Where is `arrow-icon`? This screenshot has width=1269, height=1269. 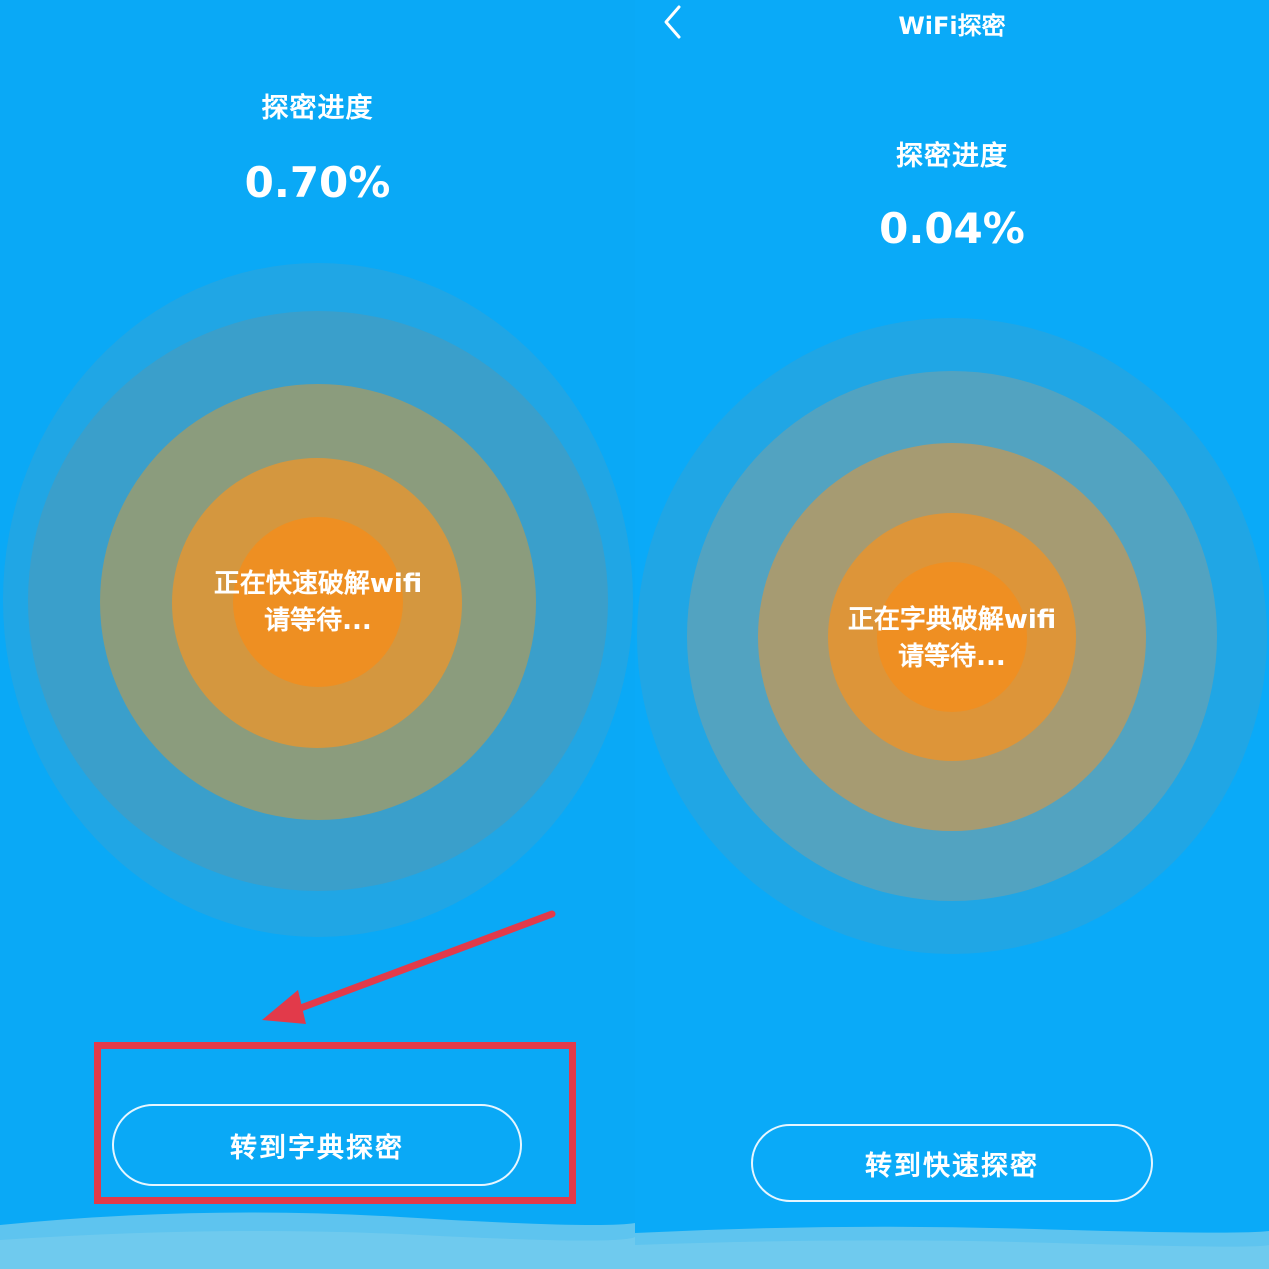
arrow-icon is located at coordinates (409, 967).